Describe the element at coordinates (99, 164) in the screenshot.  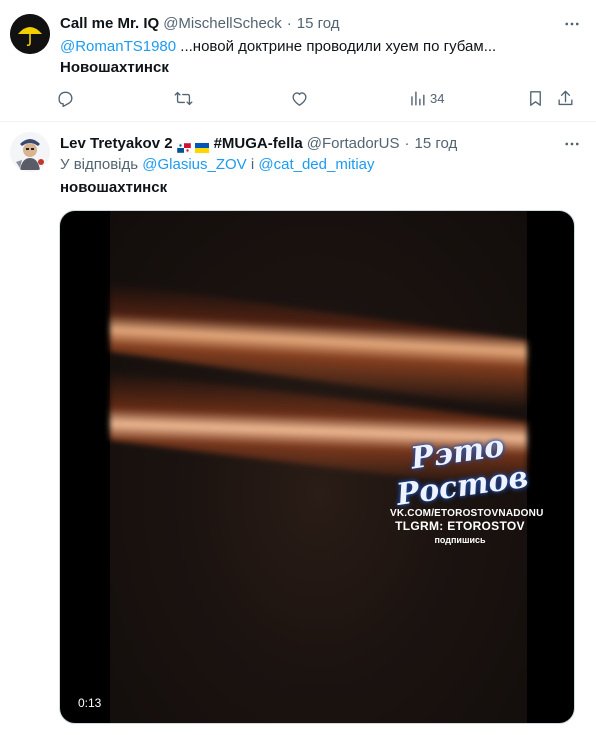
I see `reply-prefix: У відповідь` at that location.